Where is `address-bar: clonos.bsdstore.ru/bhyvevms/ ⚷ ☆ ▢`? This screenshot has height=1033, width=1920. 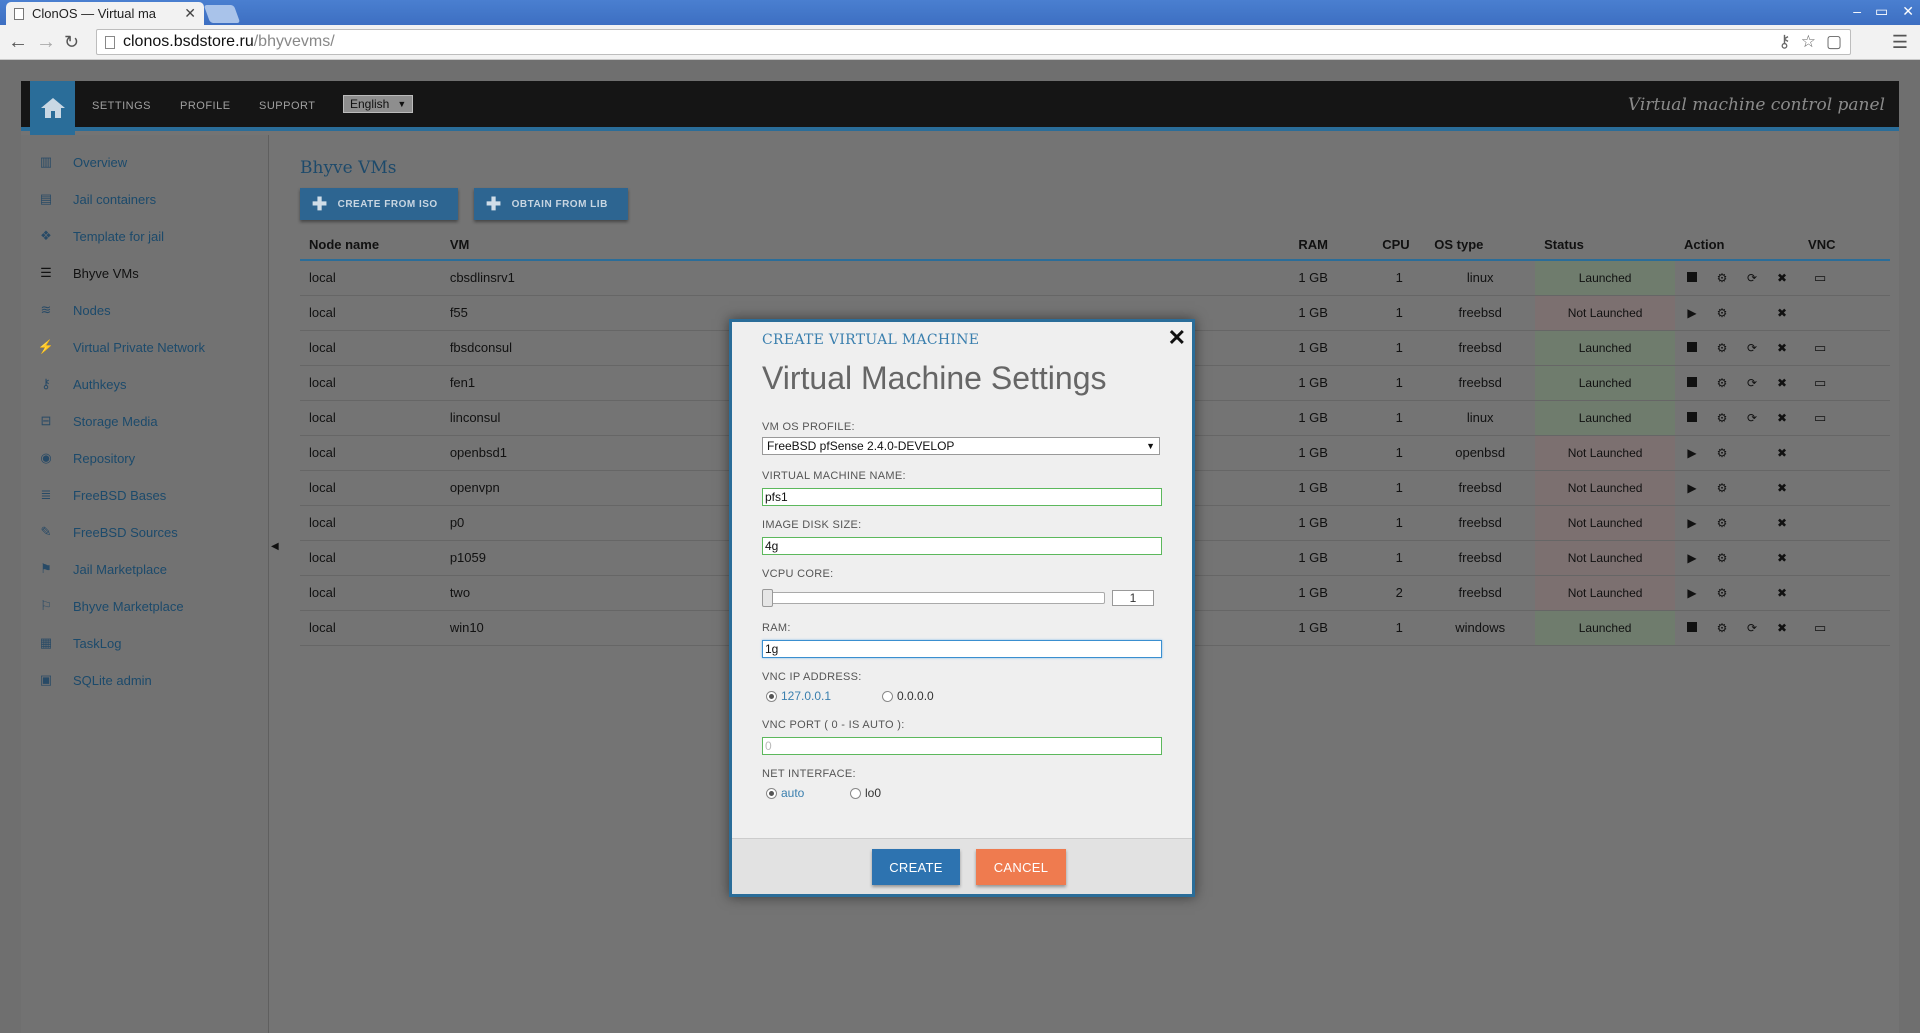 address-bar: clonos.bsdstore.ru/bhyvevms/ ⚷ ☆ ▢ is located at coordinates (973, 42).